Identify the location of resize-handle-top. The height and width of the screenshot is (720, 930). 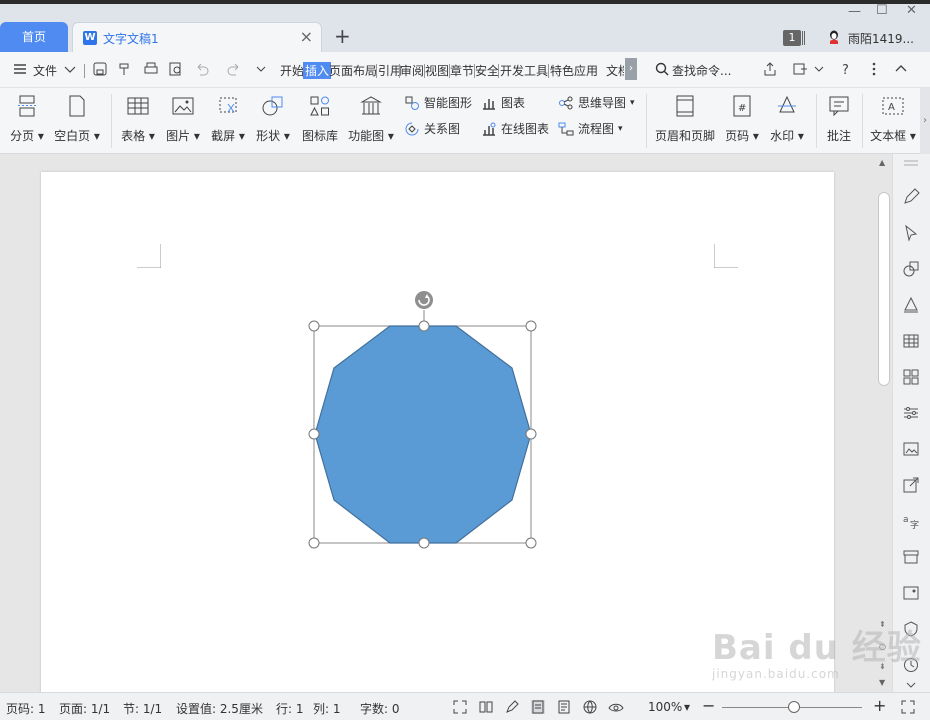
(424, 326).